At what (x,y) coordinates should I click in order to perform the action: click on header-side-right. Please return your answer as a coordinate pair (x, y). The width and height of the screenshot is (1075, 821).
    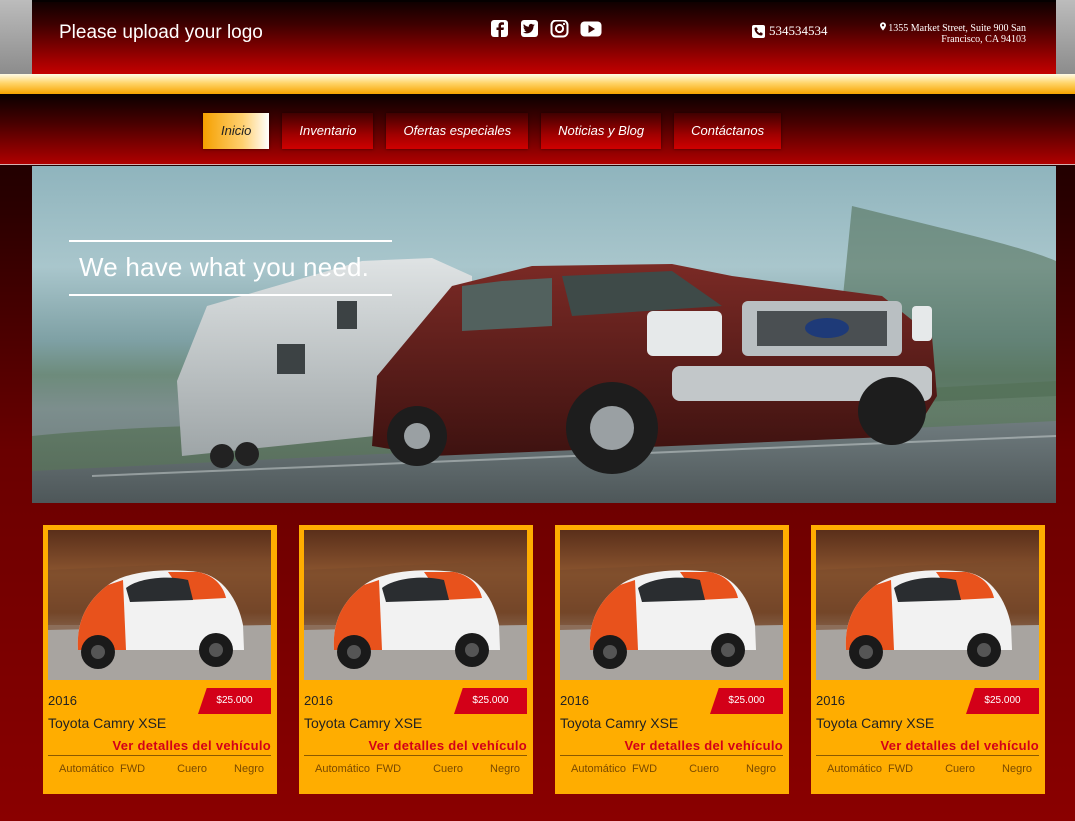
    Looking at the image, I should click on (1065, 37).